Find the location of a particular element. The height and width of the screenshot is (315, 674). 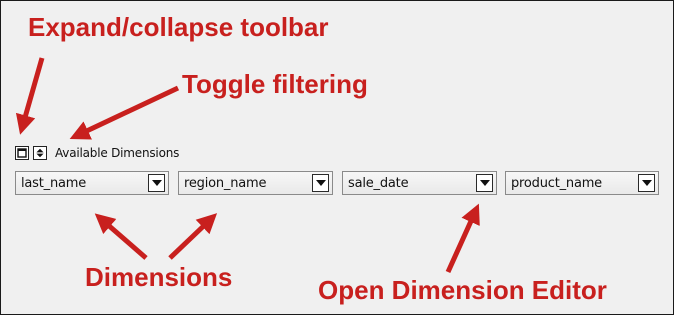

available-dimensions-label: Available Dimensions is located at coordinates (117, 153).